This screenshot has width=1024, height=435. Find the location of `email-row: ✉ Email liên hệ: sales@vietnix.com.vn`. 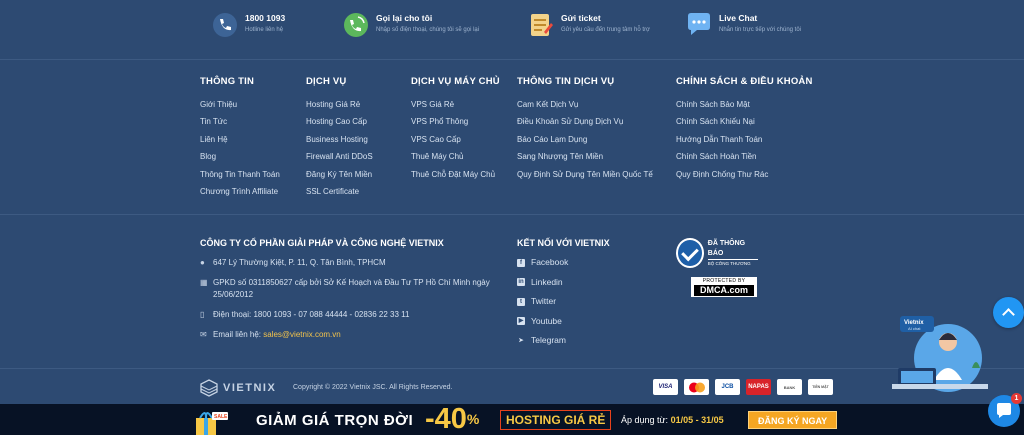

email-row: ✉ Email liên hệ: sales@vietnix.com.vn is located at coordinates (355, 335).